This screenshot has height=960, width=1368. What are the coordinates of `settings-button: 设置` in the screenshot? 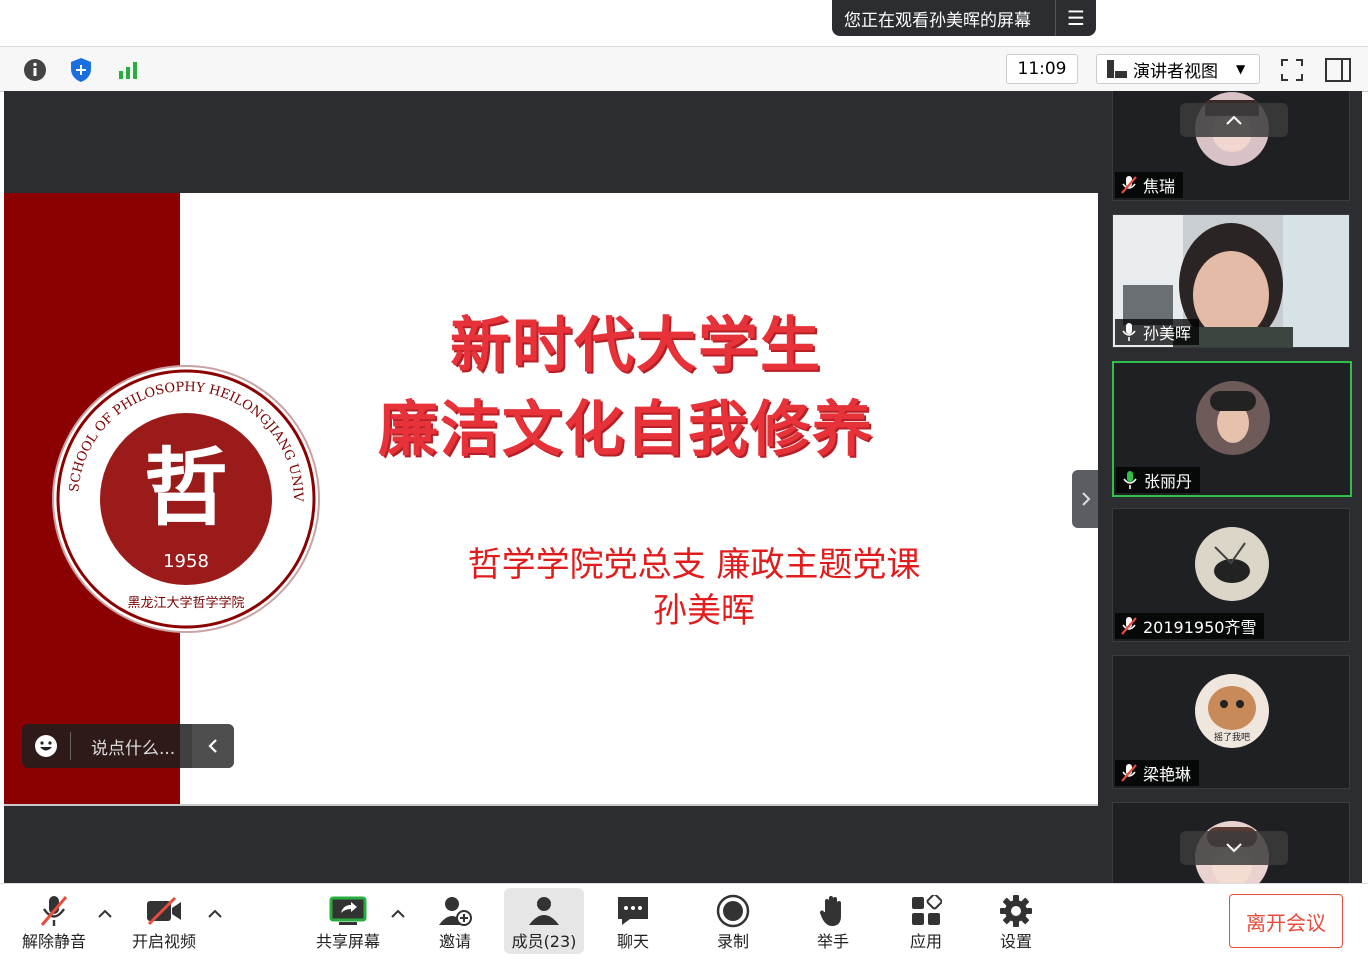 It's located at (1016, 921).